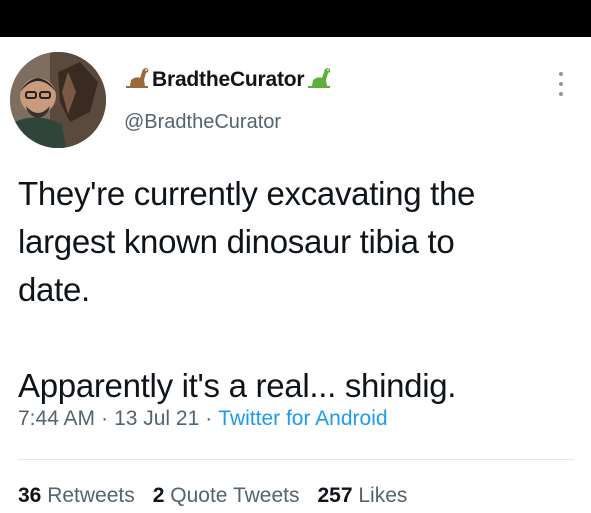 The width and height of the screenshot is (591, 513). Describe the element at coordinates (383, 495) in the screenshot. I see `likes-label: Likes` at that location.